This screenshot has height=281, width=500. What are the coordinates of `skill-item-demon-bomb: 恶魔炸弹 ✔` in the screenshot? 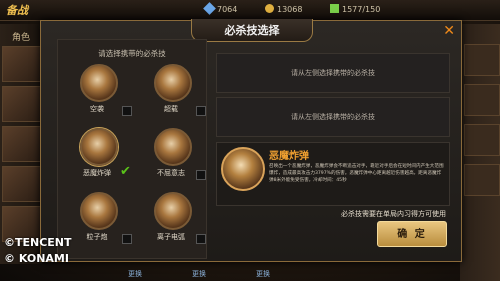 It's located at (99, 156).